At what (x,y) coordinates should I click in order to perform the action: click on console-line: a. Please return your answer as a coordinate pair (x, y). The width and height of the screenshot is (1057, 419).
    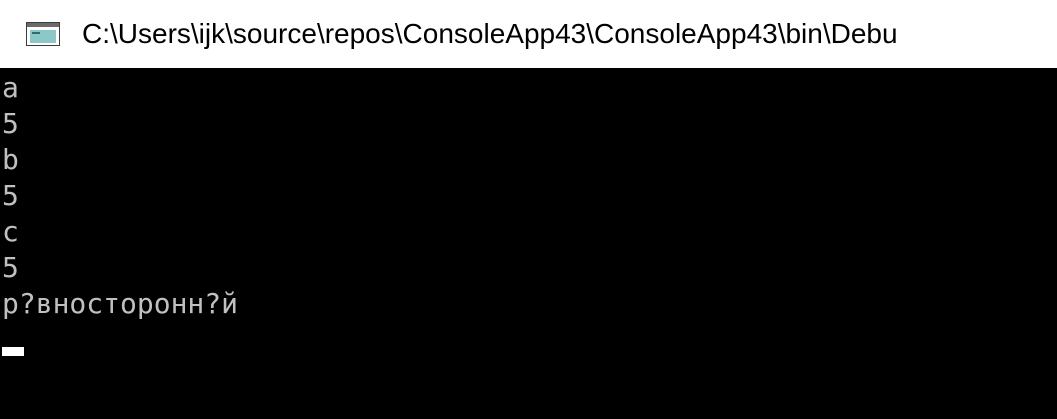
    Looking at the image, I should click on (10, 87).